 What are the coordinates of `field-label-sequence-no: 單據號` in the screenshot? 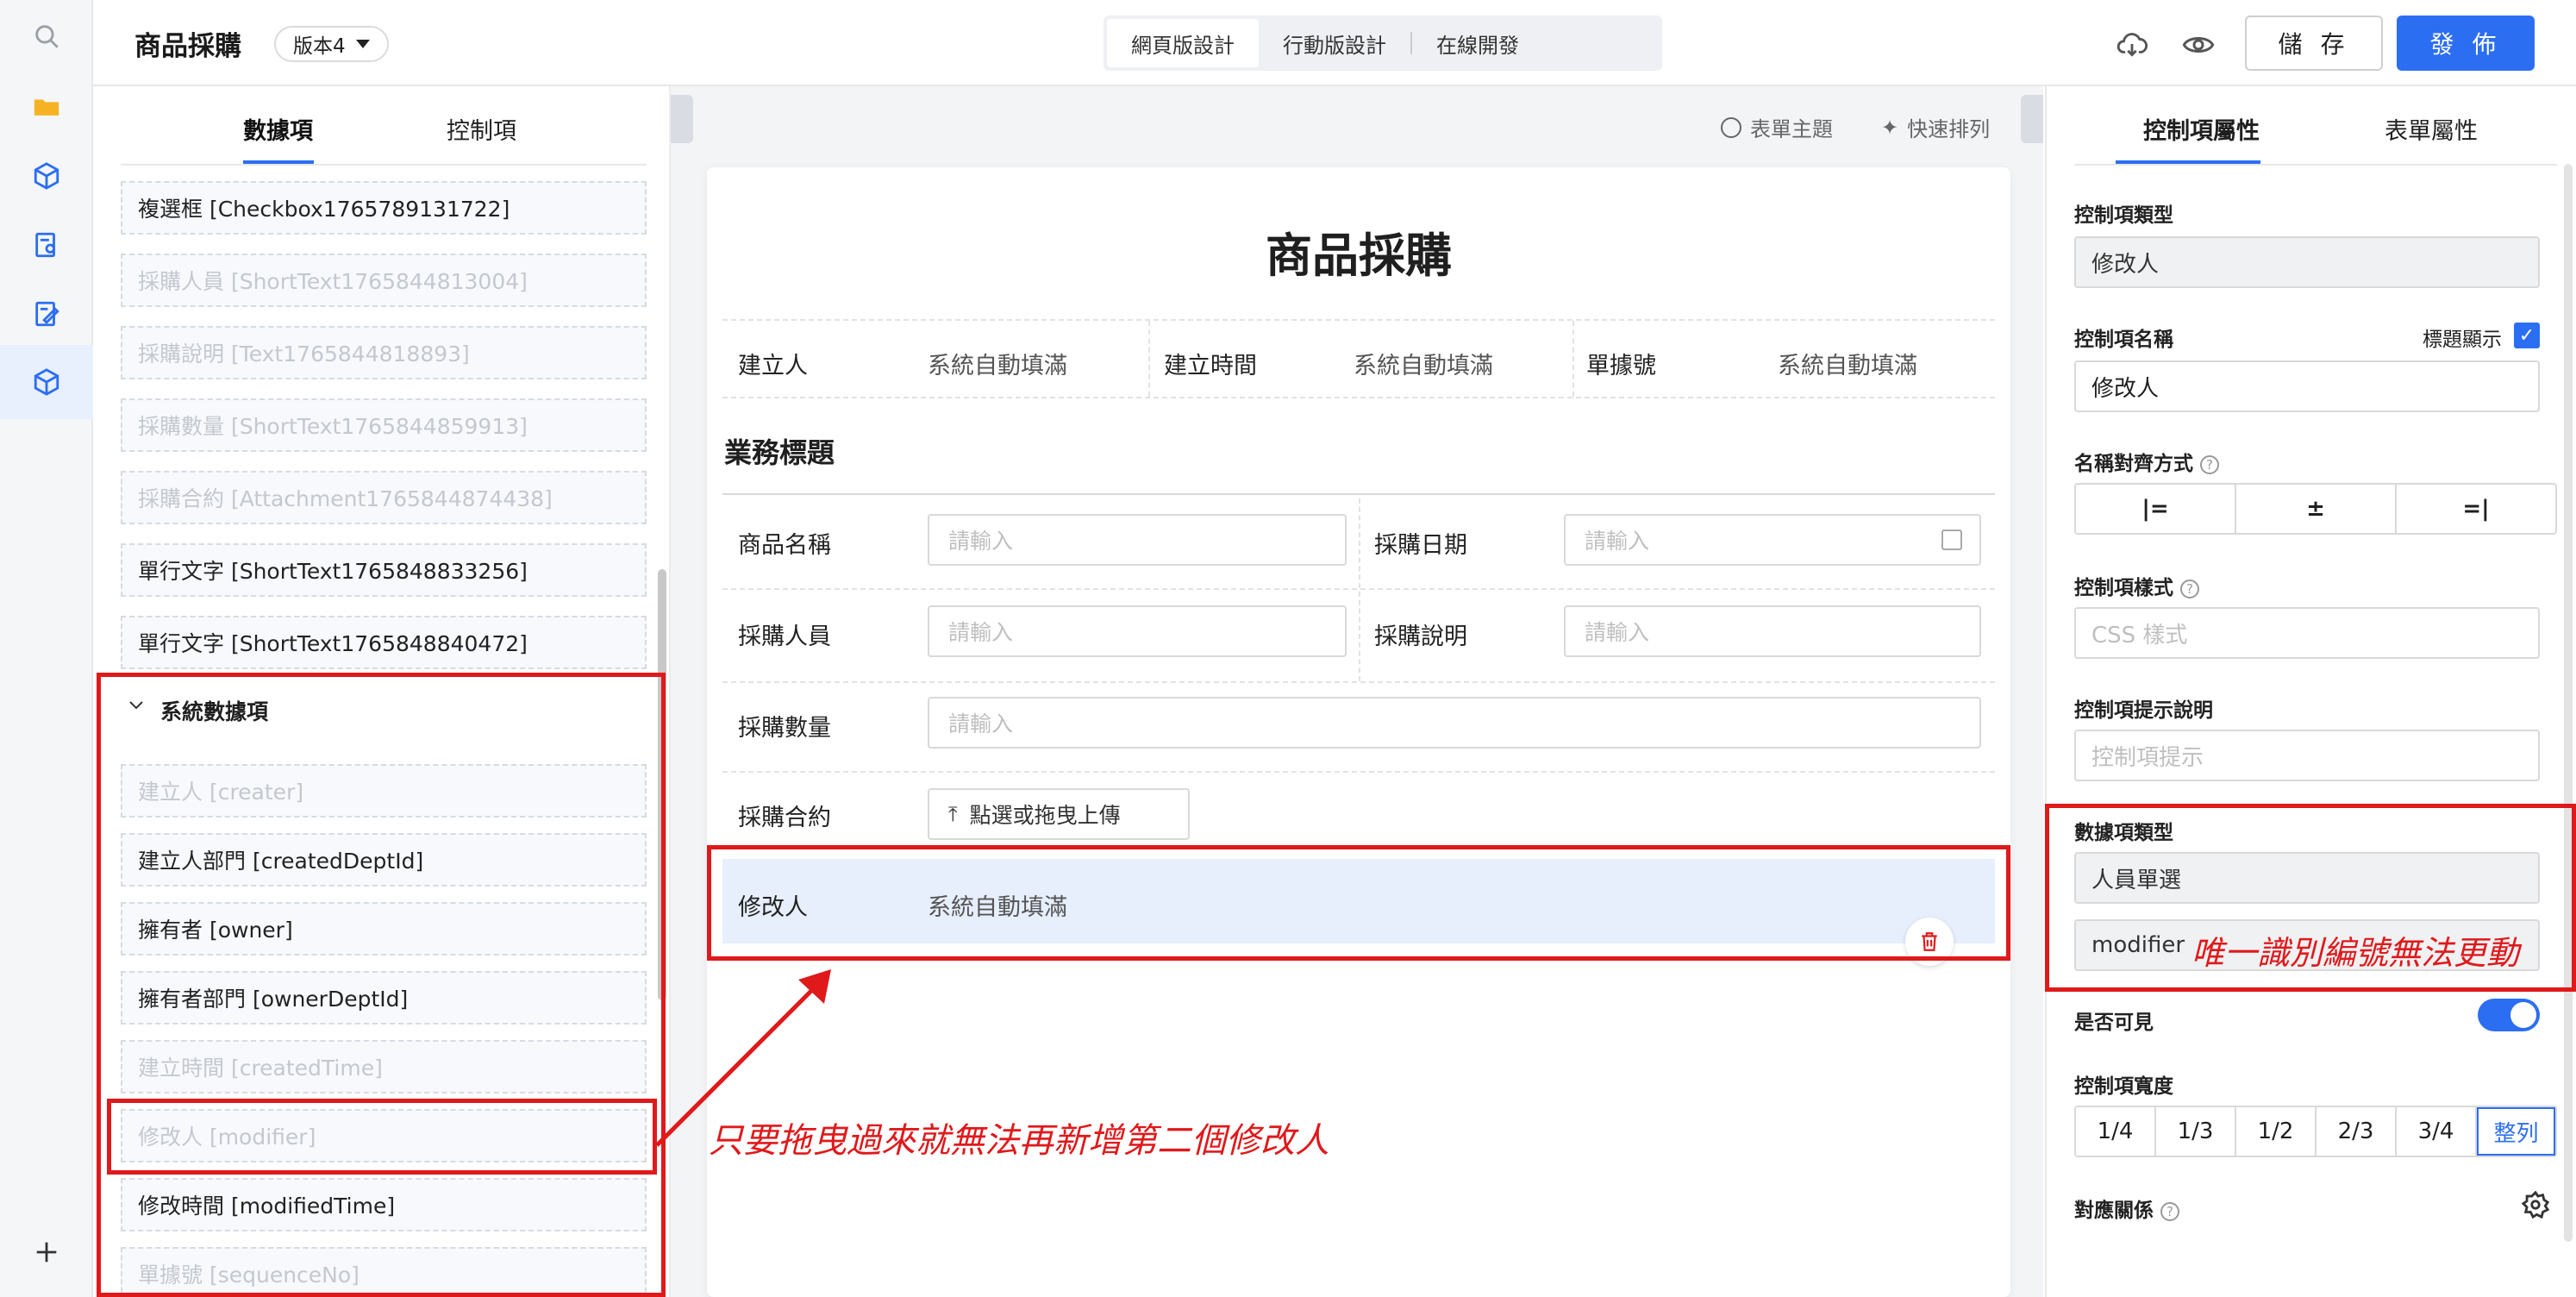 It's located at (1621, 366).